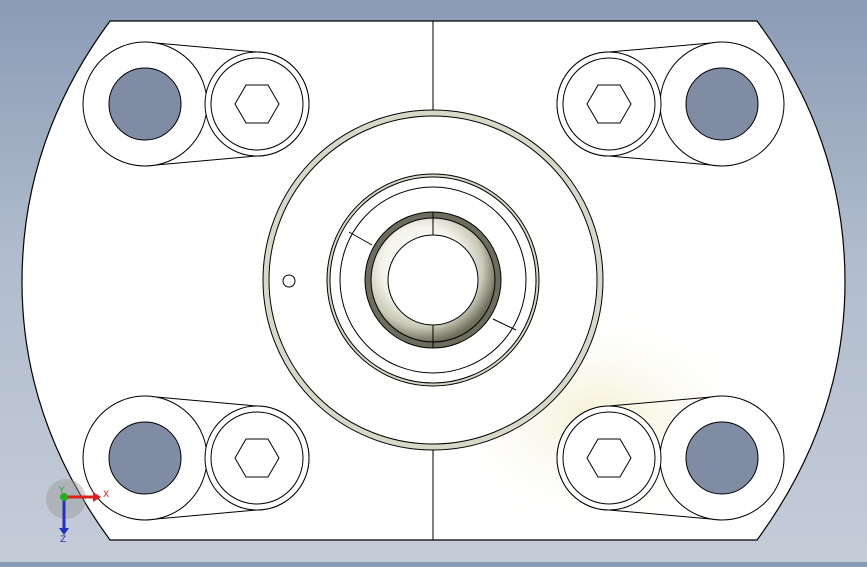  I want to click on locating-pin-hole, so click(289, 281).